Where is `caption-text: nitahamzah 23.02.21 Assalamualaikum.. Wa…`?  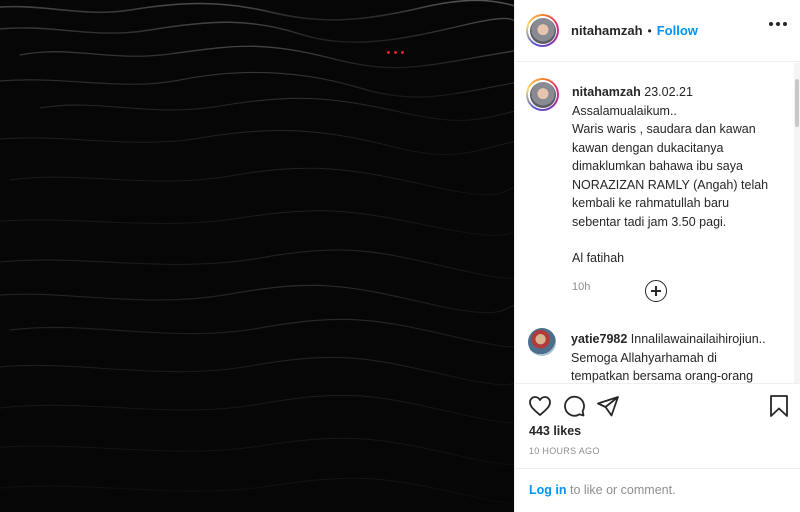
caption-text: nitahamzah 23.02.21 Assalamualaikum.. Wa… is located at coordinates (677, 189).